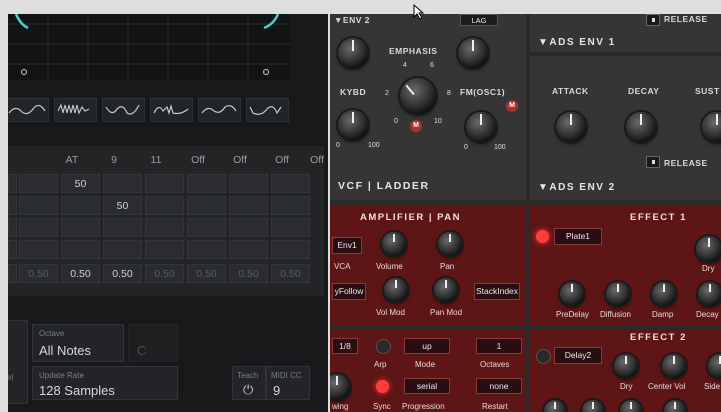 This screenshot has width=721, height=412. What do you see at coordinates (427, 346) in the screenshot?
I see `mode-display: up` at bounding box center [427, 346].